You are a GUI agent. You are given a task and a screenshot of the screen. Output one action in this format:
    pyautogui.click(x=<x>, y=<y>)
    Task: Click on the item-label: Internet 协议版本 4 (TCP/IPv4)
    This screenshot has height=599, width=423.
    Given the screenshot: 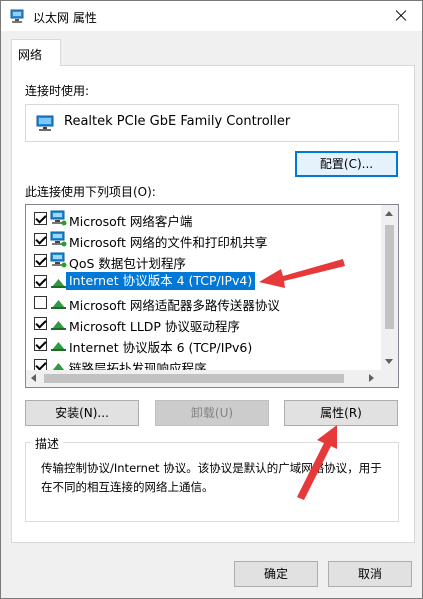 What is the action you would take?
    pyautogui.click(x=161, y=281)
    